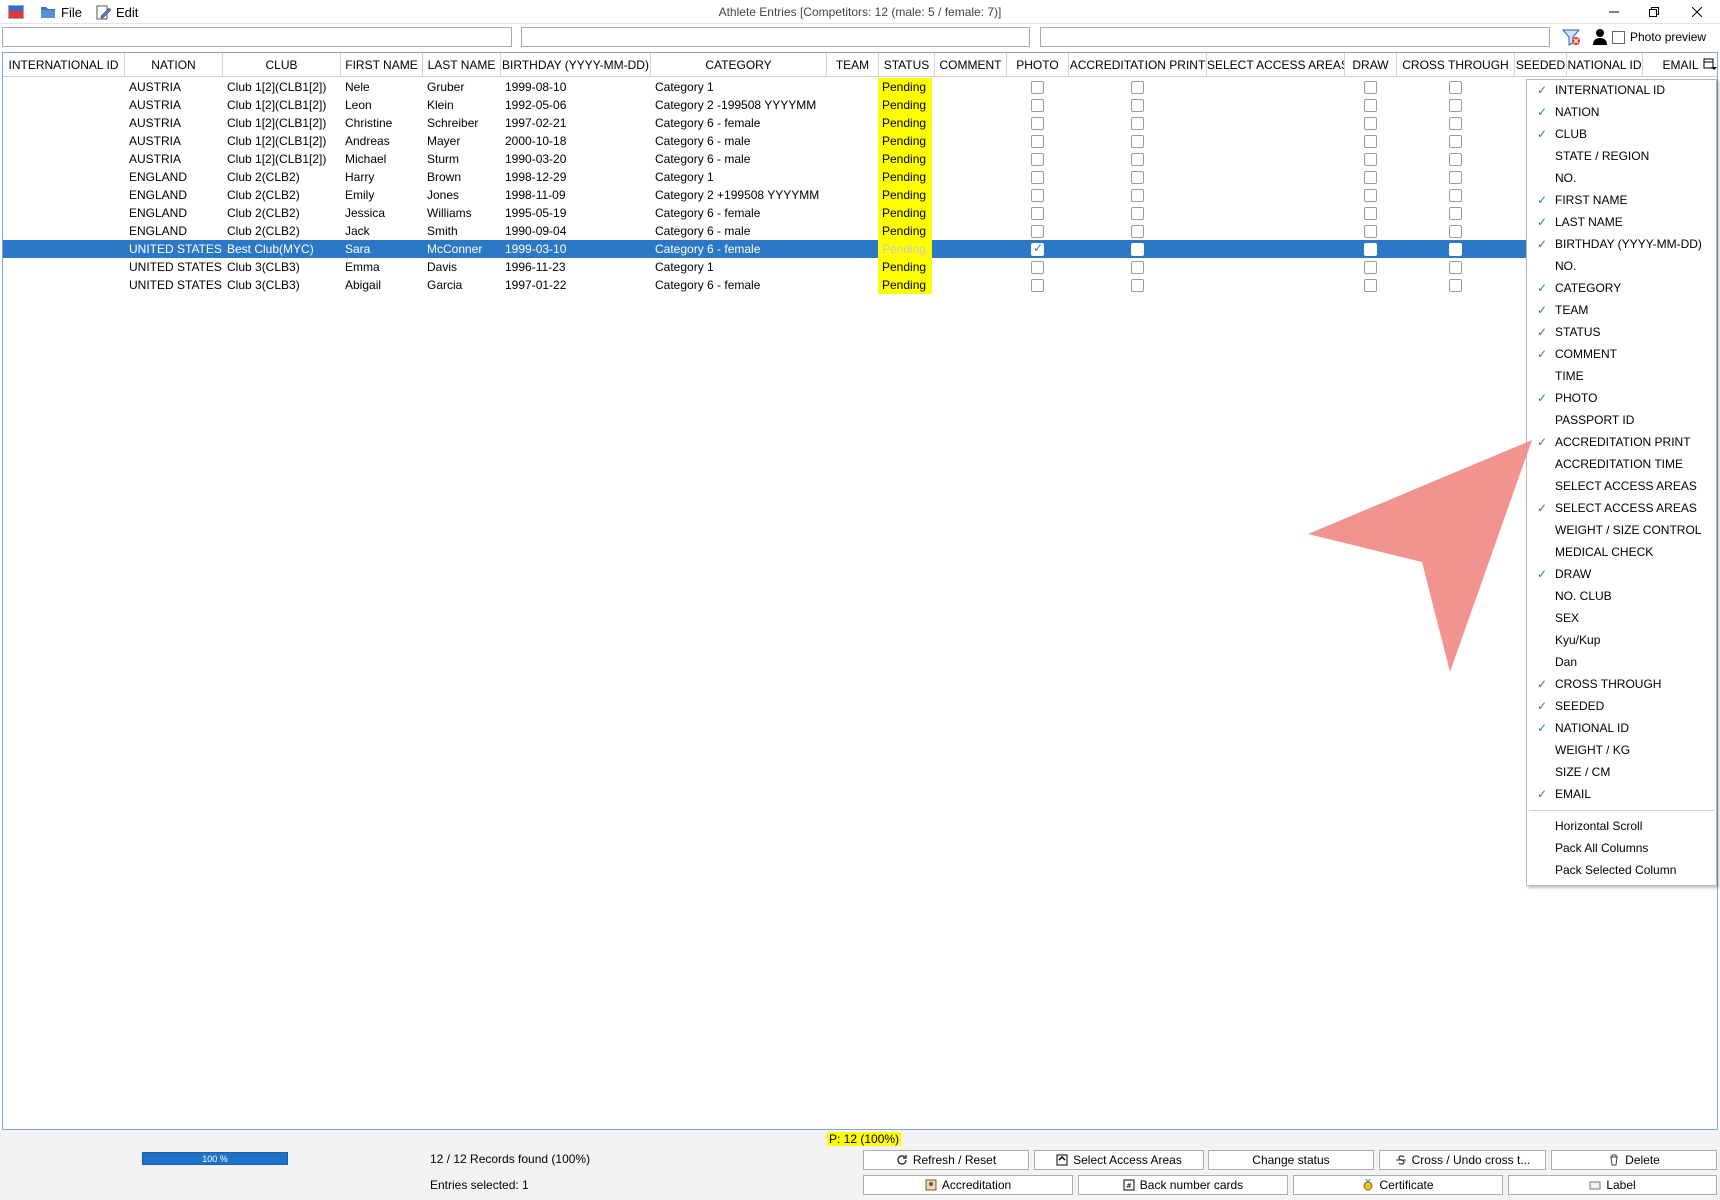 Image resolution: width=1720 pixels, height=1200 pixels. Describe the element at coordinates (1398, 1185) in the screenshot. I see `certificate-button: Certificate` at that location.